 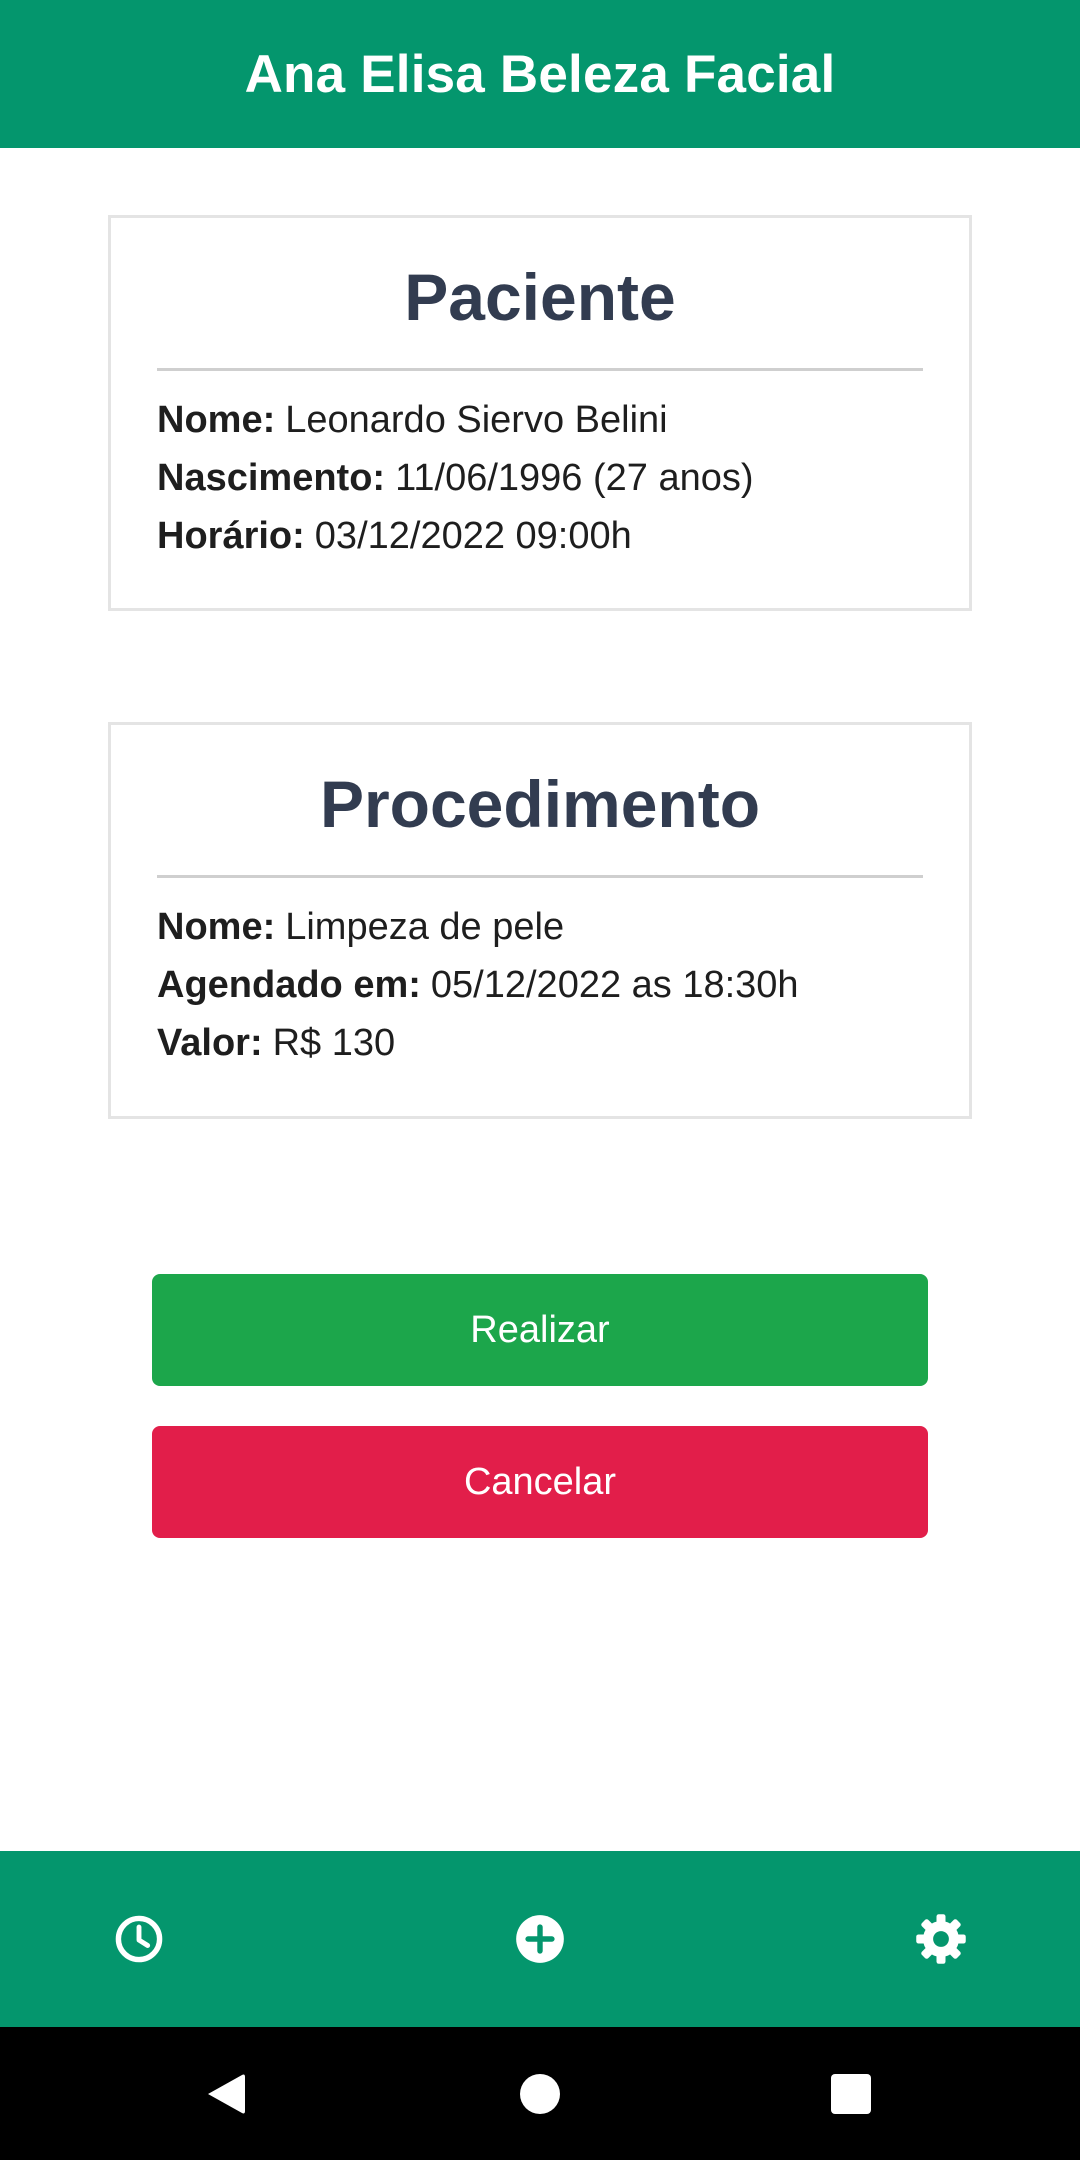 I want to click on procedure-name-value: Limpeza de pele, so click(x=425, y=926).